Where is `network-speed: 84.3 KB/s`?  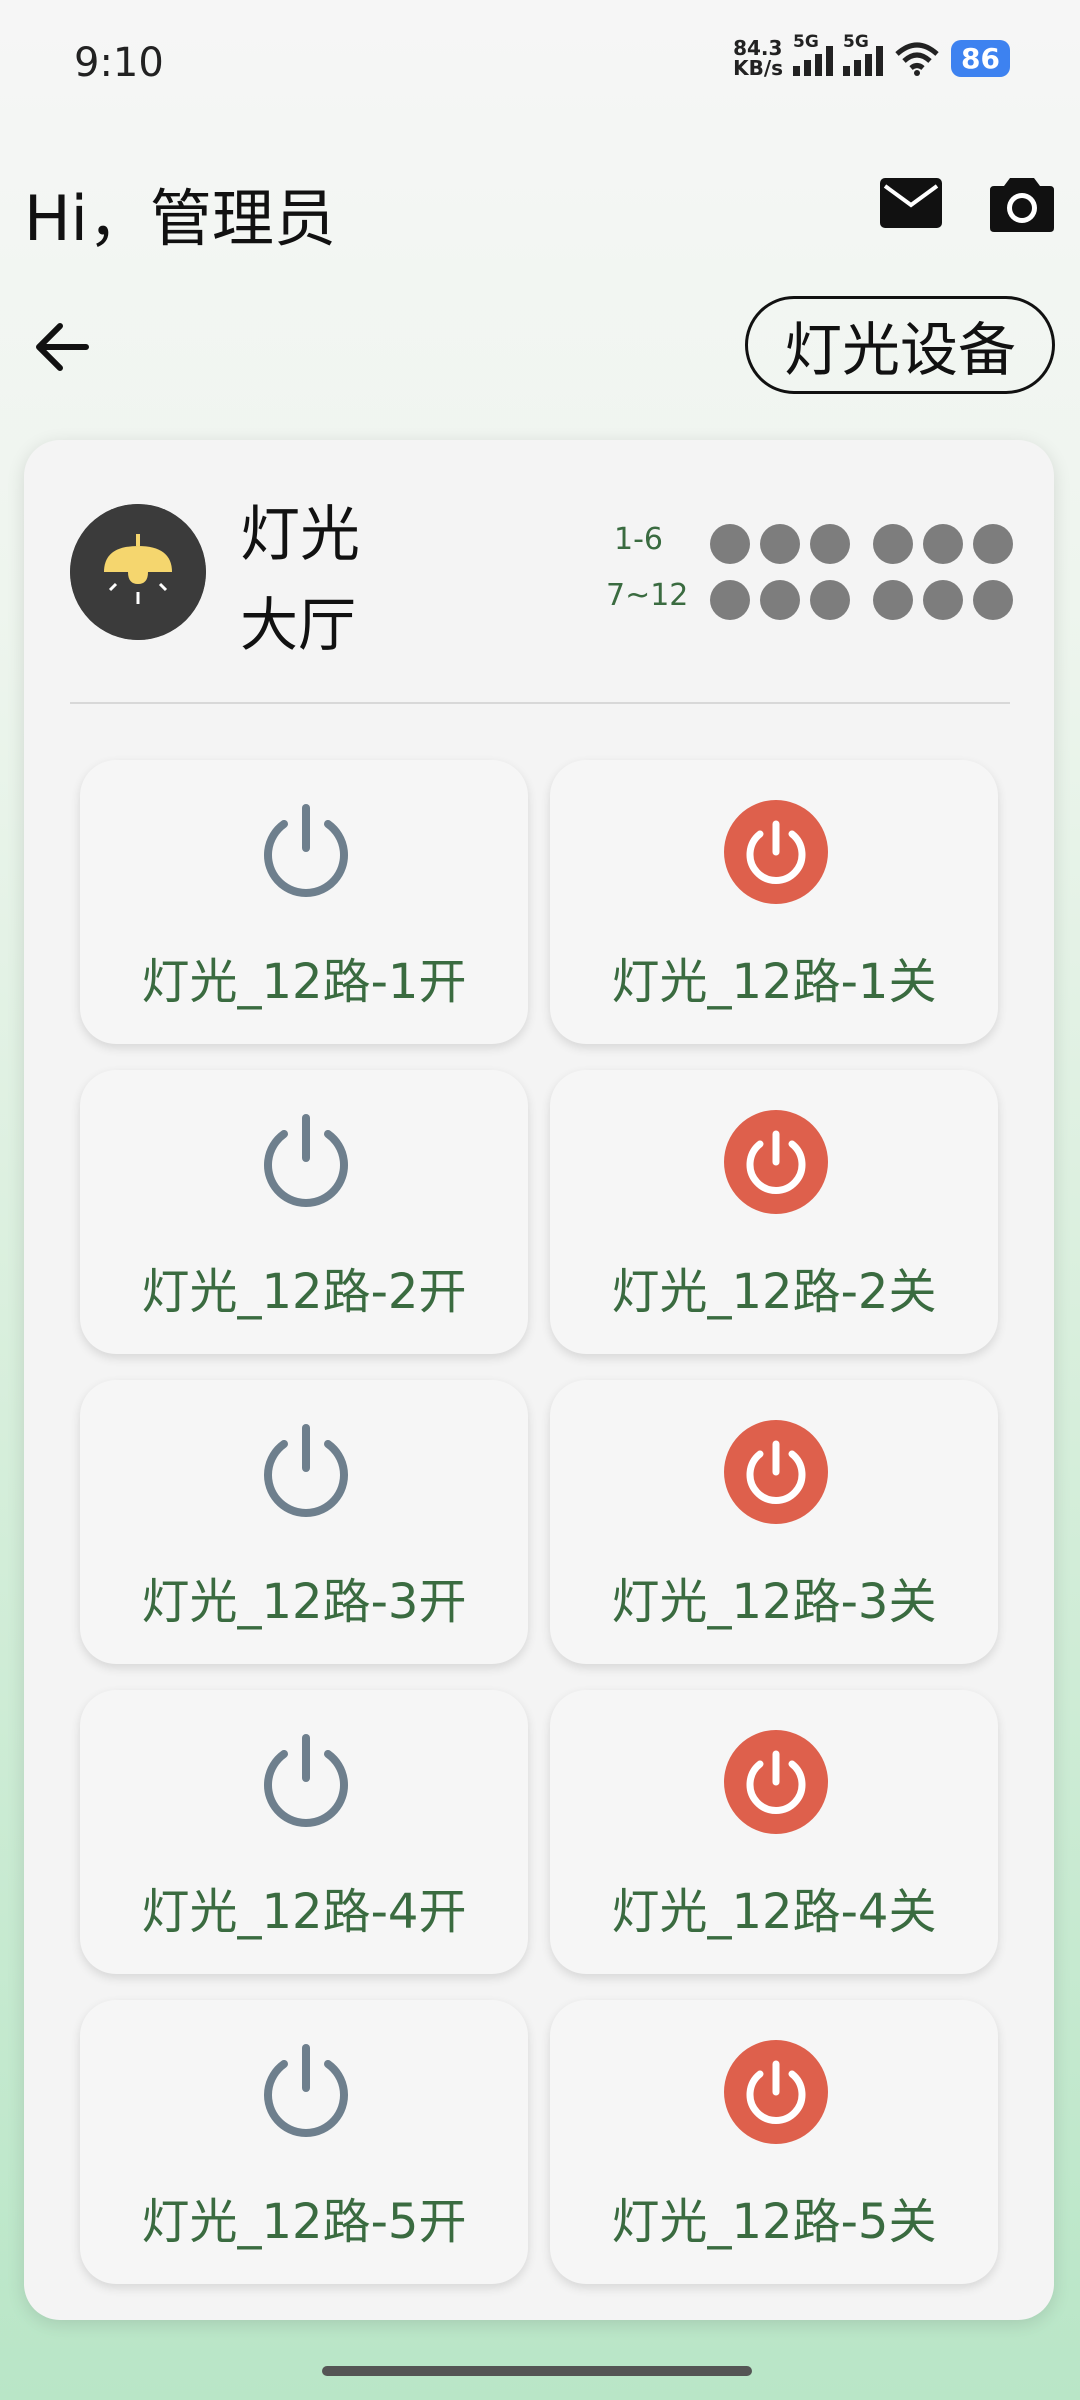 network-speed: 84.3 KB/s is located at coordinates (758, 58).